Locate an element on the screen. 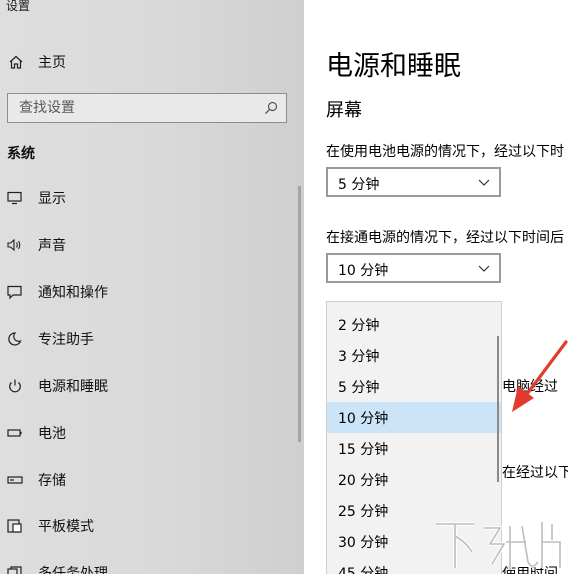  sidebar-item-label: 通知和操作 is located at coordinates (73, 293).